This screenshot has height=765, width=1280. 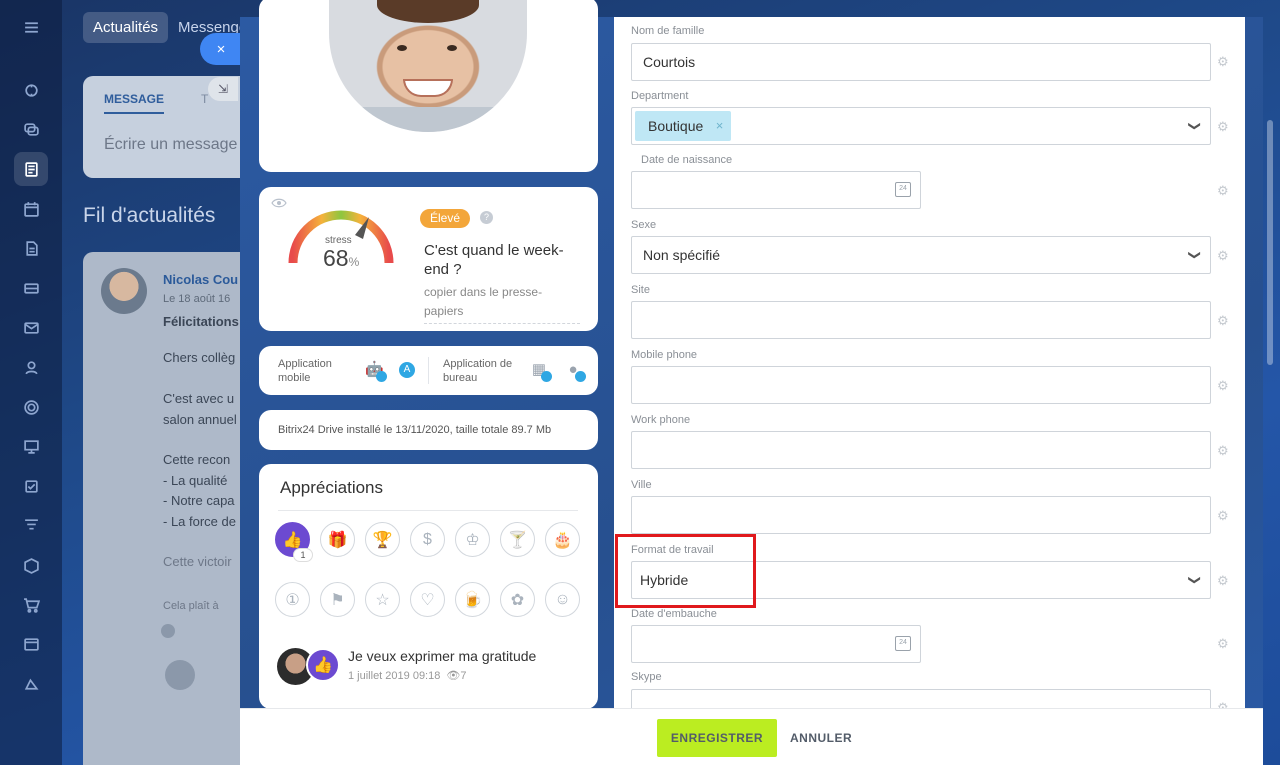 I want to click on settings-icon, so click(x=31, y=684).